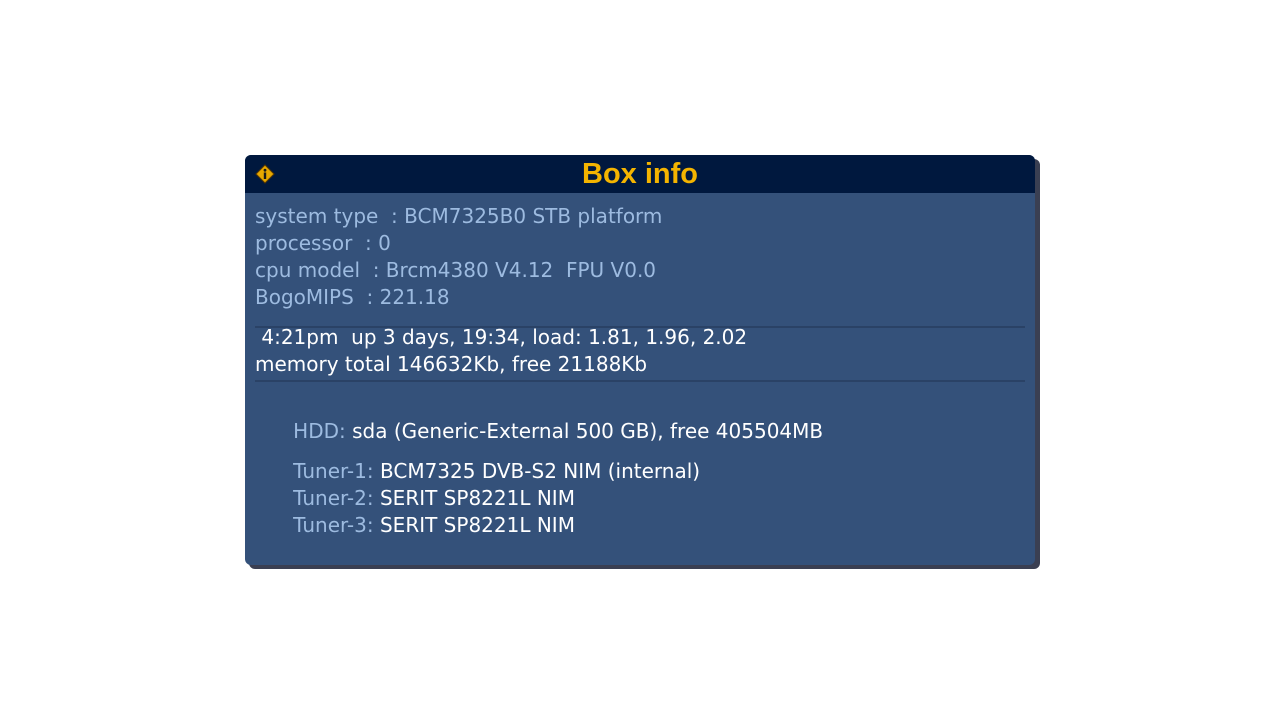  What do you see at coordinates (477, 457) in the screenshot?
I see `tuner-line: Tuner-1: BCM7325 DVB-S2 NIM (internal)` at bounding box center [477, 457].